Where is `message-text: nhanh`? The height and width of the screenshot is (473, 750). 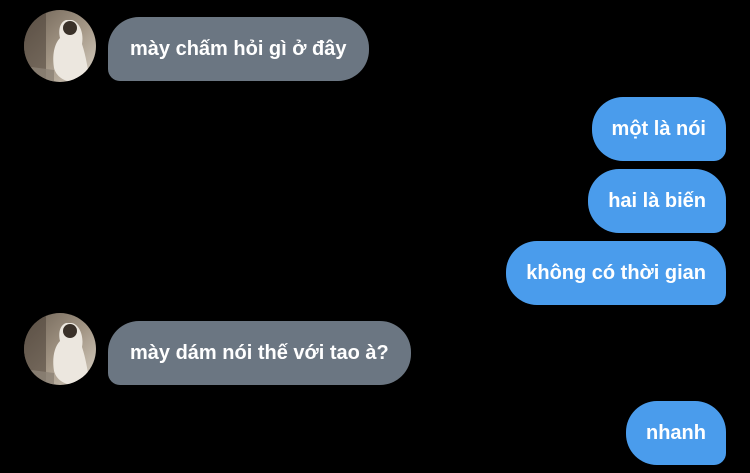
message-text: nhanh is located at coordinates (676, 432).